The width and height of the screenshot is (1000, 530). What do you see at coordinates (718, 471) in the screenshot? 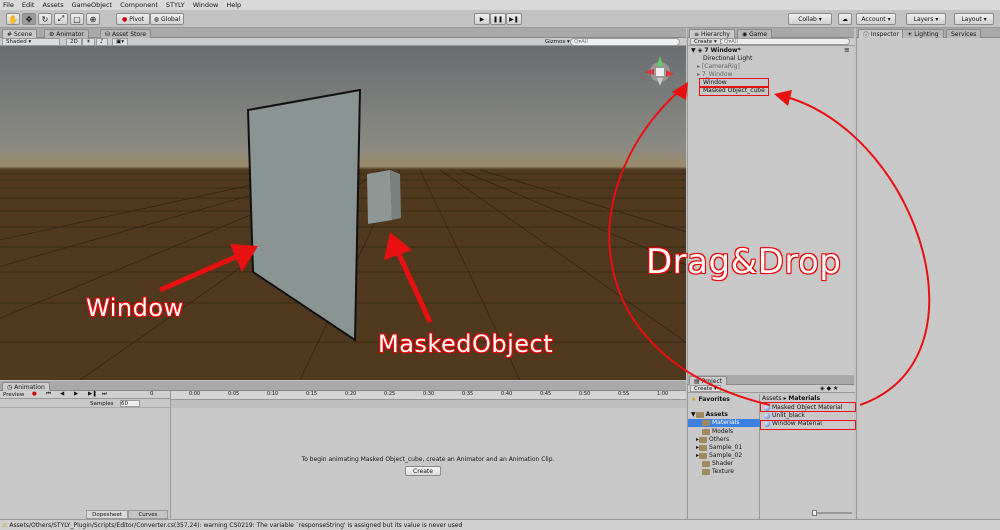
I see `tree-texture: Texture` at bounding box center [718, 471].